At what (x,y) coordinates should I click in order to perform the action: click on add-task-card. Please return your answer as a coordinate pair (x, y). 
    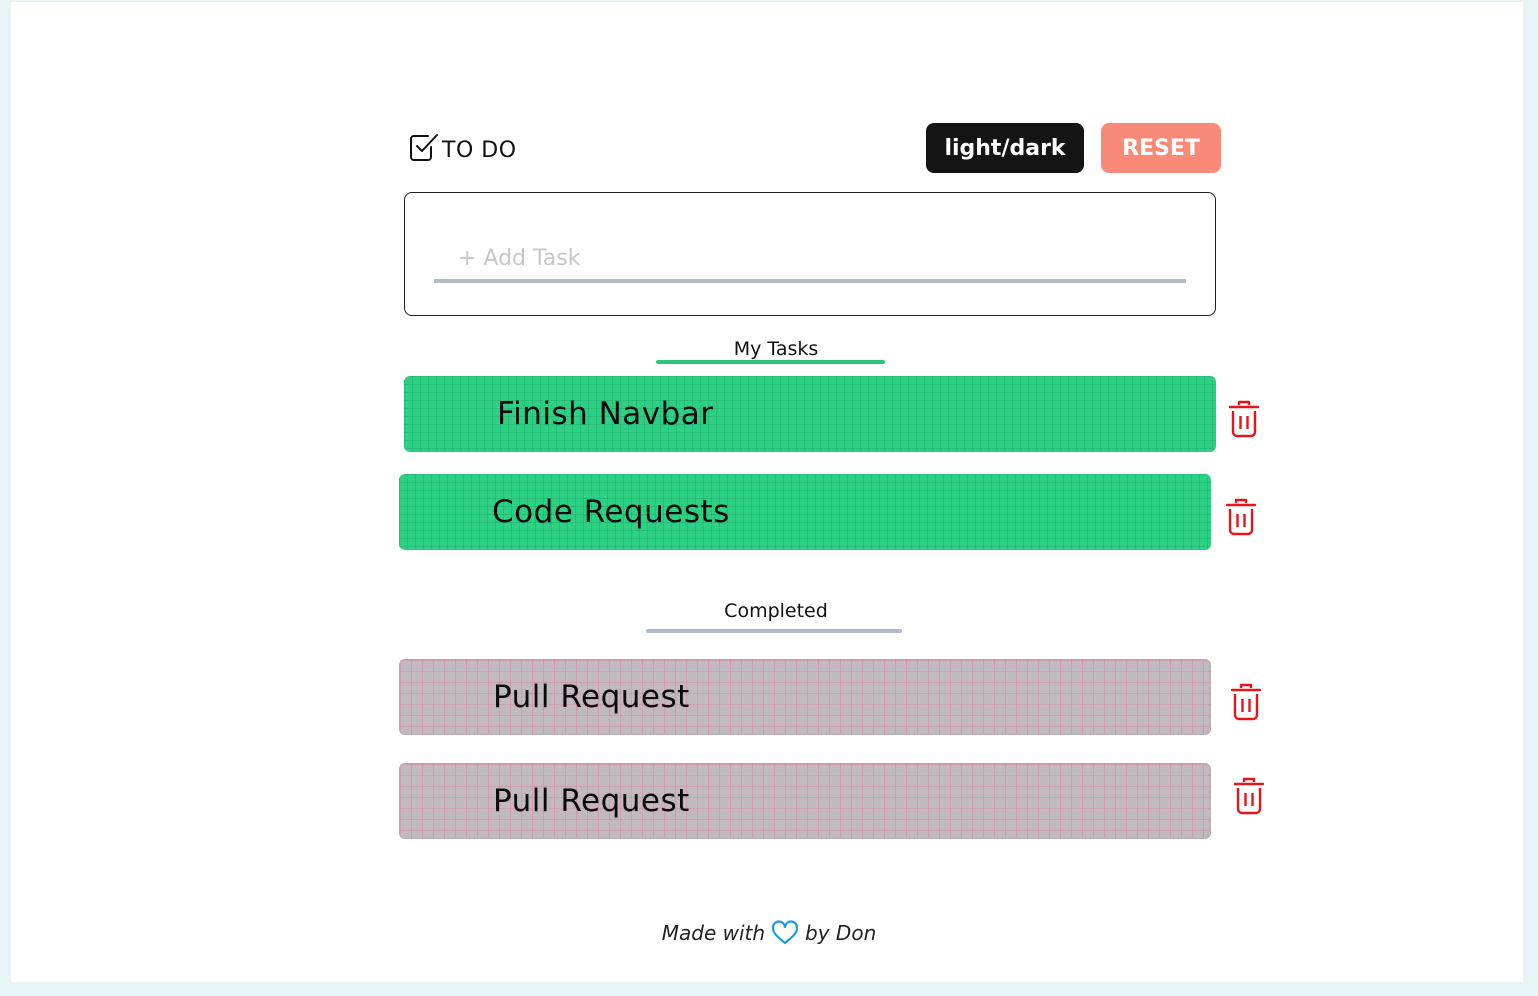
    Looking at the image, I should click on (810, 254).